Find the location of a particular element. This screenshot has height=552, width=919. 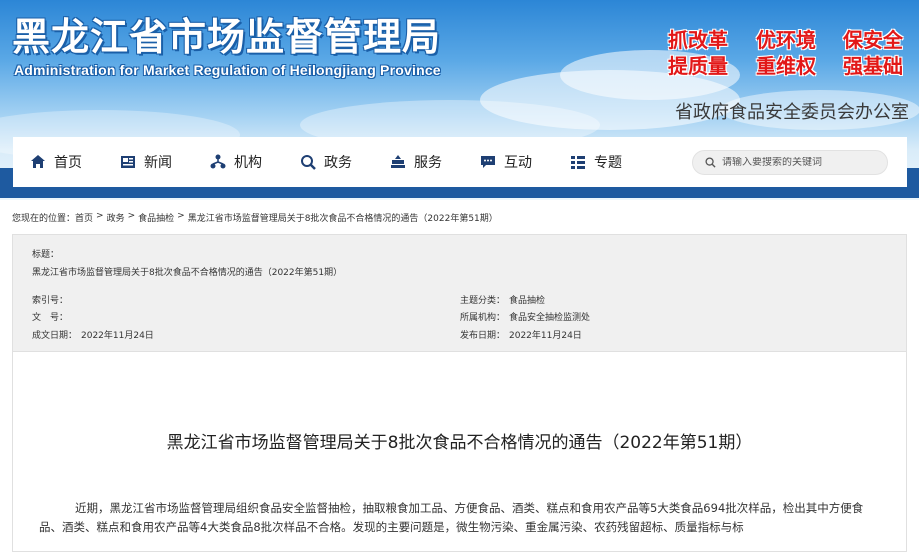

nav-item-organization: 机构 is located at coordinates (236, 162).